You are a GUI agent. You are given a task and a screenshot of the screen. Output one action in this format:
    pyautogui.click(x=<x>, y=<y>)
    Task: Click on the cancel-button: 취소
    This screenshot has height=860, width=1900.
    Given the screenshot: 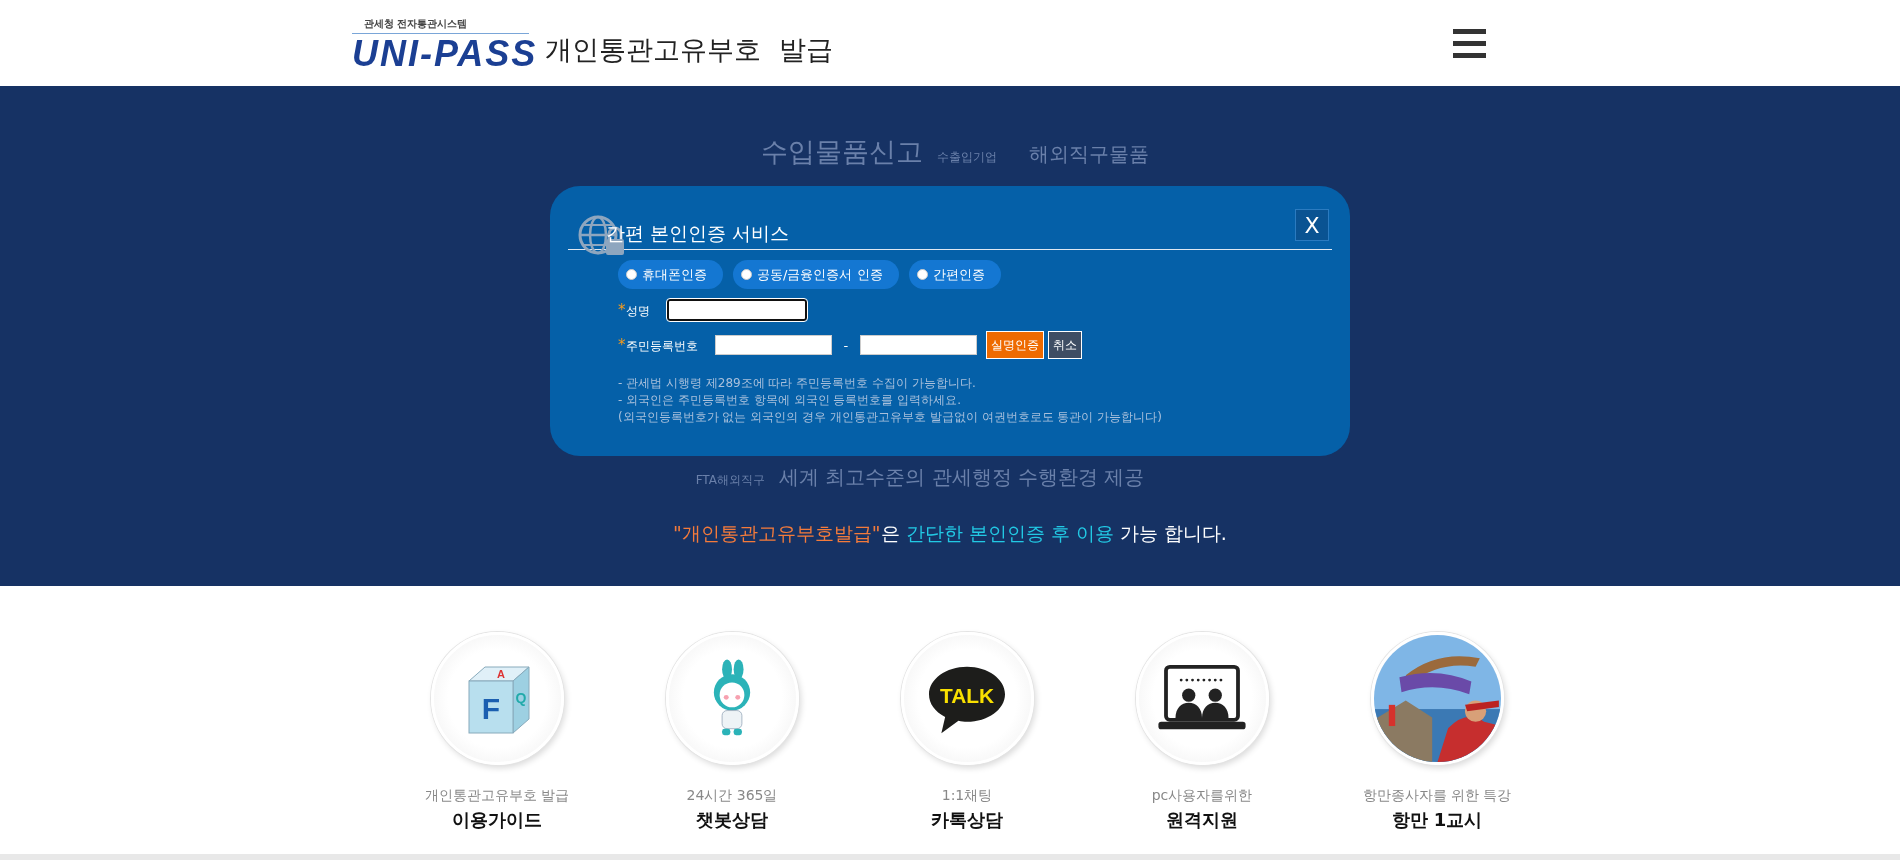 What is the action you would take?
    pyautogui.click(x=1065, y=345)
    